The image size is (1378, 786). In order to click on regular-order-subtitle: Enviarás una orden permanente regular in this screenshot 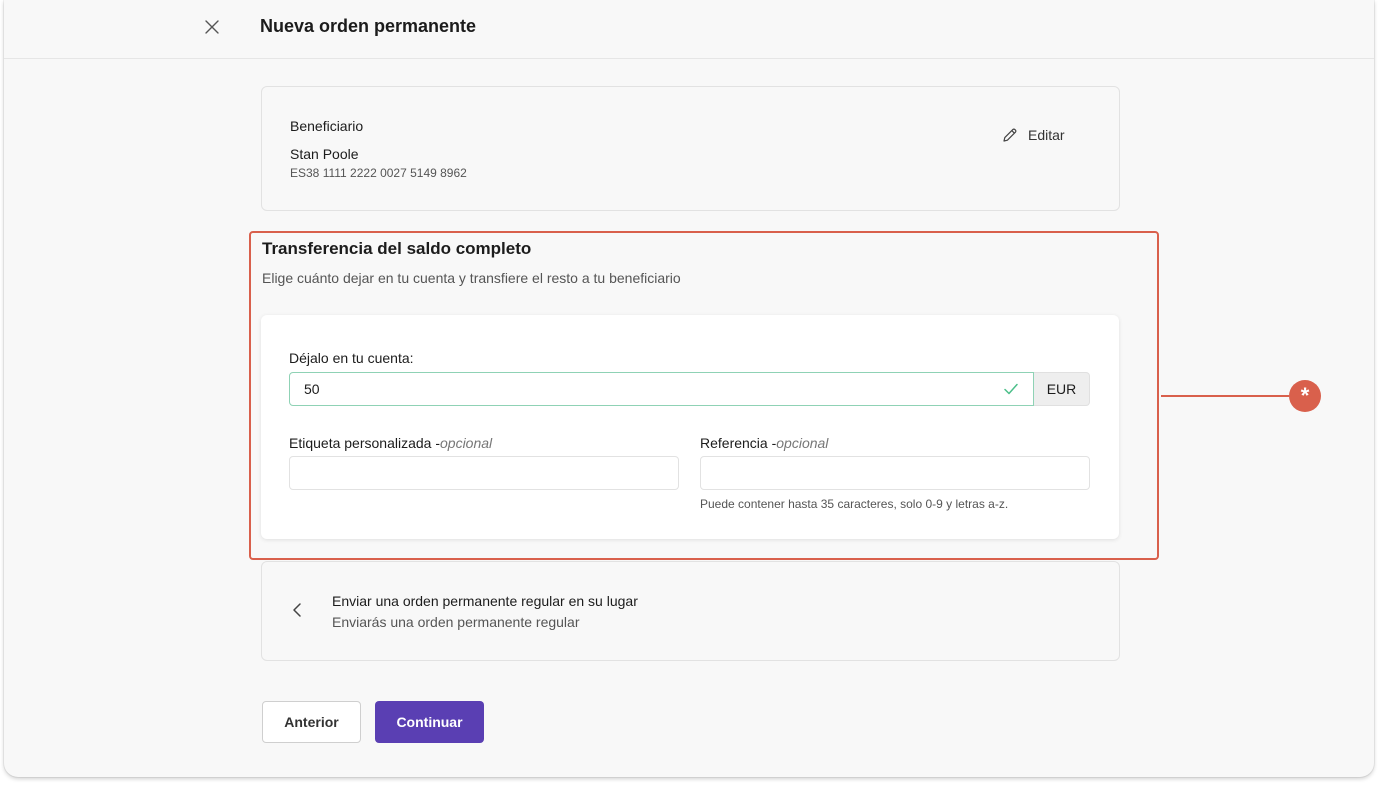, I will do `click(456, 622)`.